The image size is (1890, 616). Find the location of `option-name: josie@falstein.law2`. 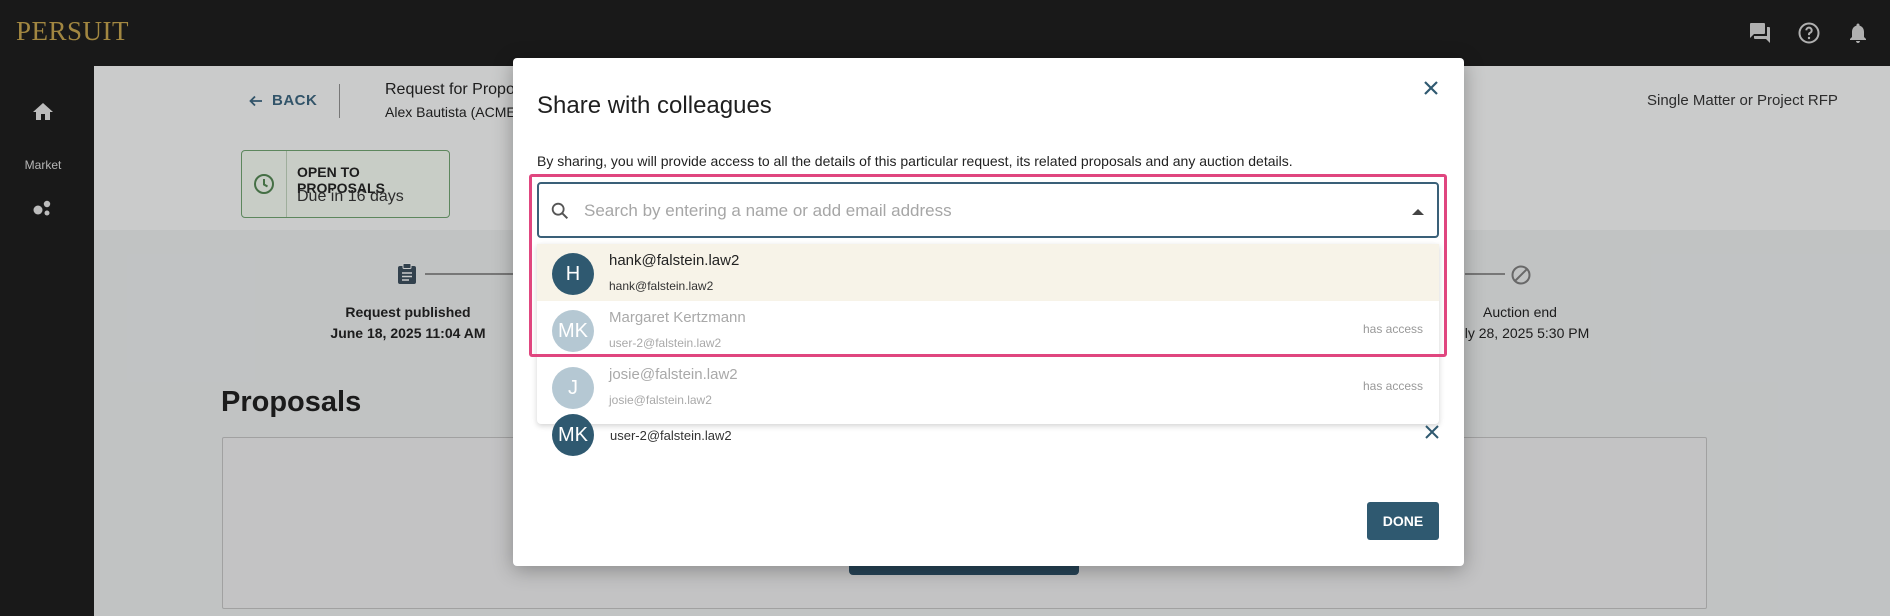

option-name: josie@falstein.law2 is located at coordinates (673, 374).